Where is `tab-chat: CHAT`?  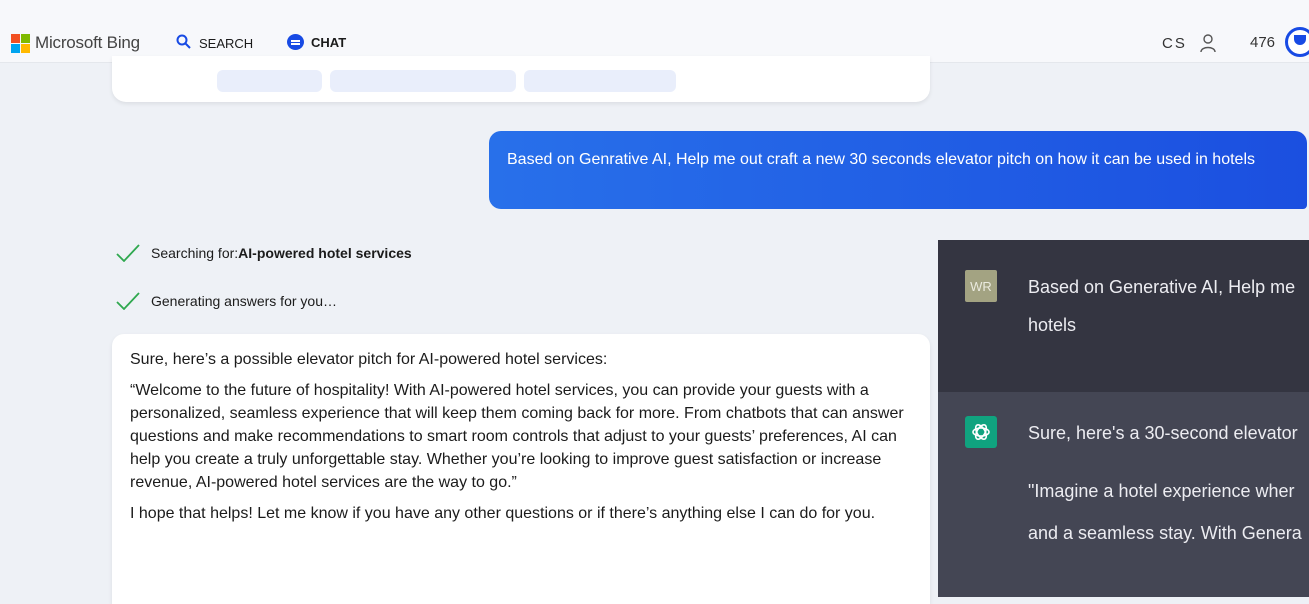 tab-chat: CHAT is located at coordinates (316, 42).